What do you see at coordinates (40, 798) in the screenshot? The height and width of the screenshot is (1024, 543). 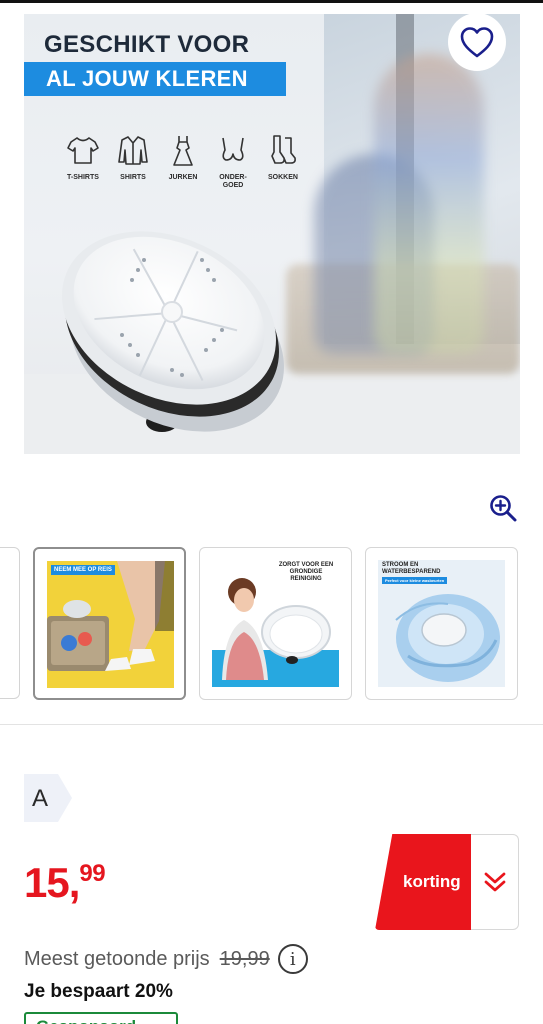 I see `energy-label-letter: A` at bounding box center [40, 798].